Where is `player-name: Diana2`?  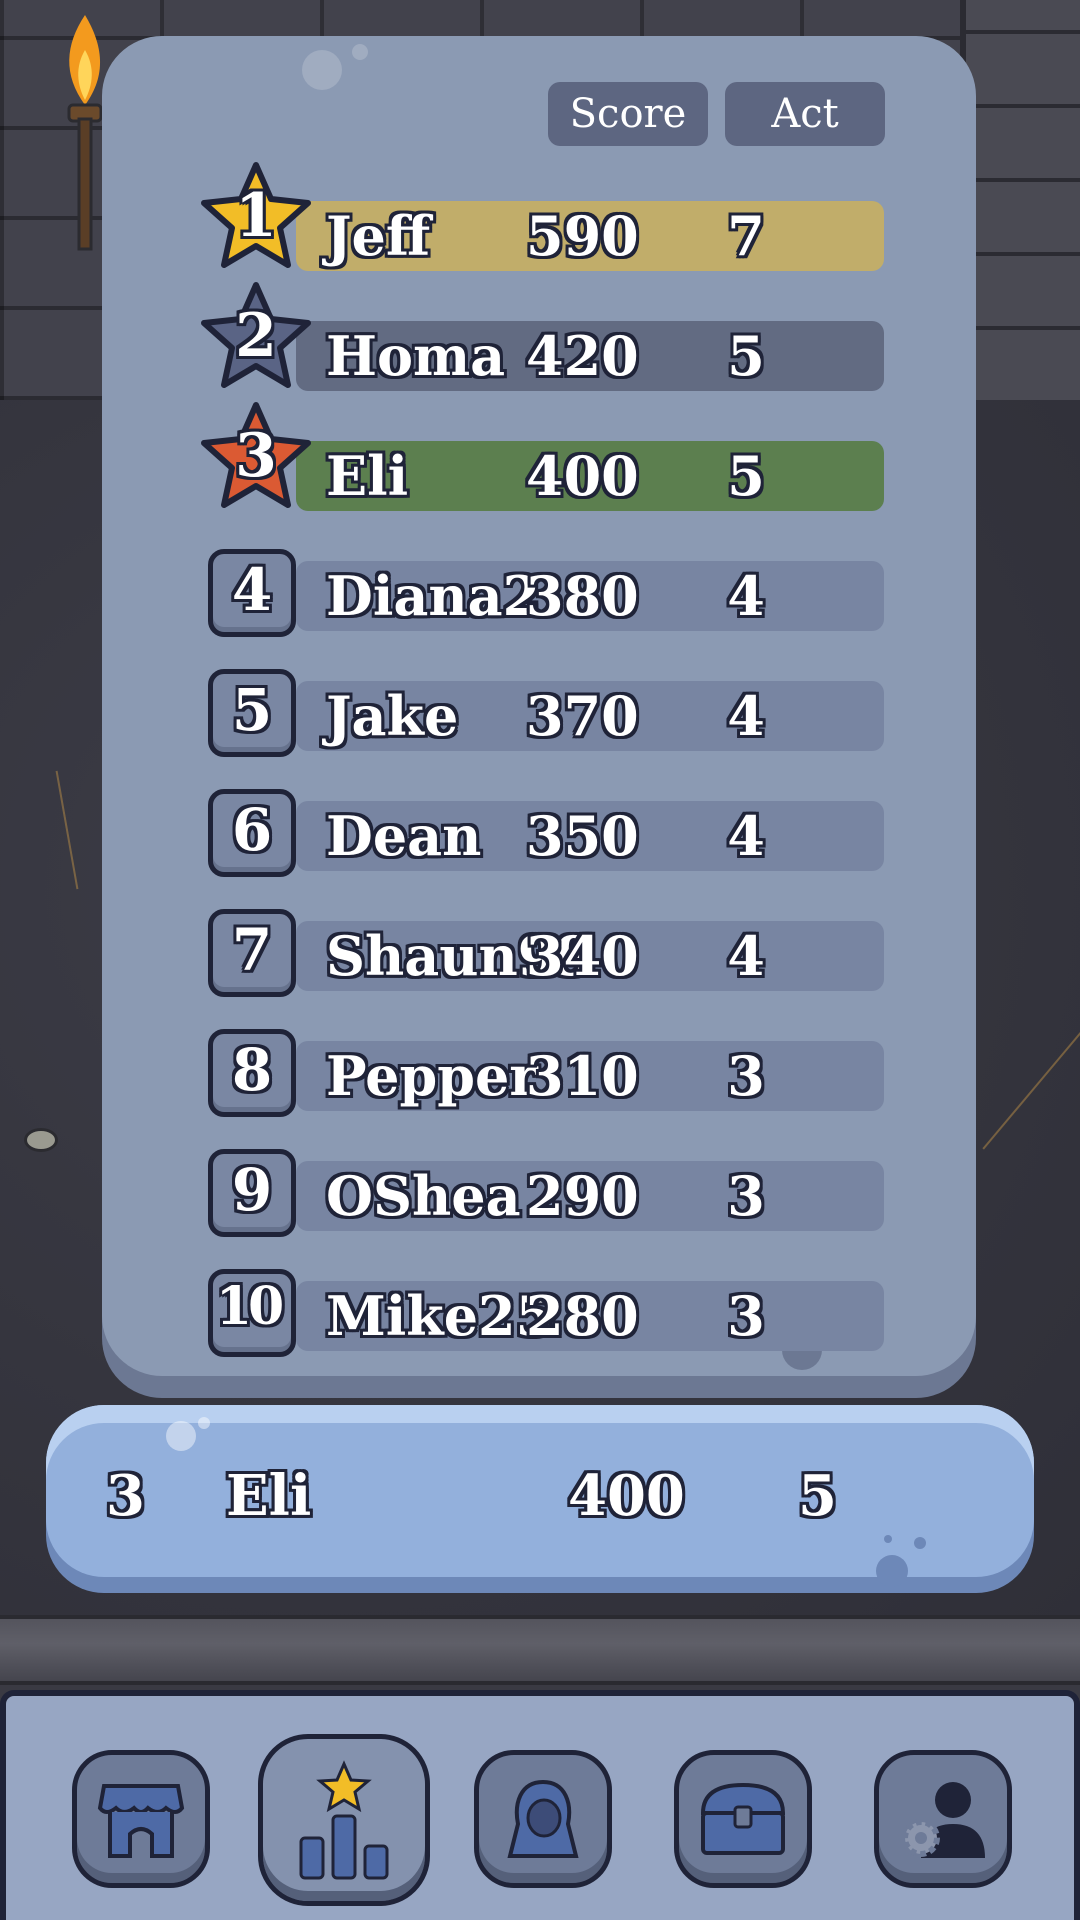 player-name: Diana2 is located at coordinates (433, 596).